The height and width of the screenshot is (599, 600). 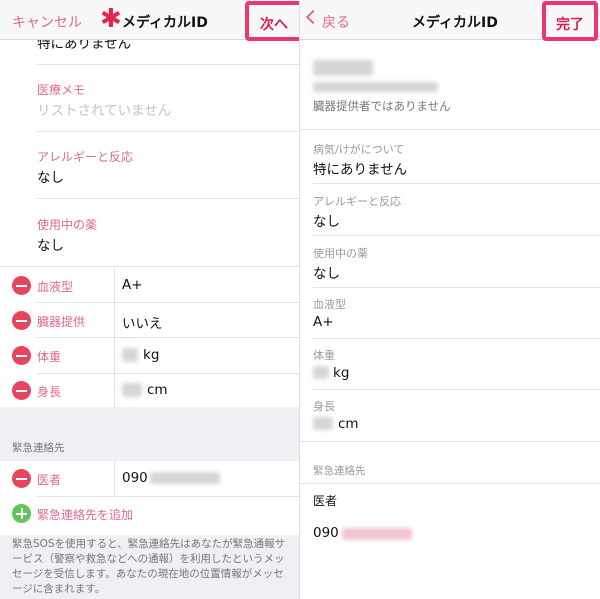 I want to click on contact-phone-link: 090, so click(x=326, y=533).